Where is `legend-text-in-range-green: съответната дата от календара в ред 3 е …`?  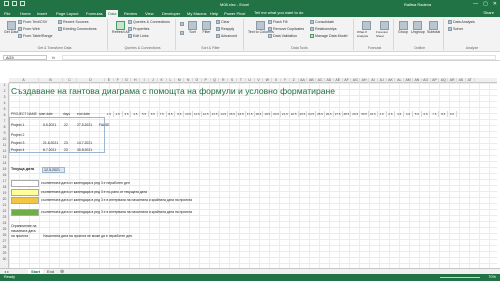
legend-text-in-range-green: съответната дата от календара в ред 3 е … is located at coordinates (116, 212).